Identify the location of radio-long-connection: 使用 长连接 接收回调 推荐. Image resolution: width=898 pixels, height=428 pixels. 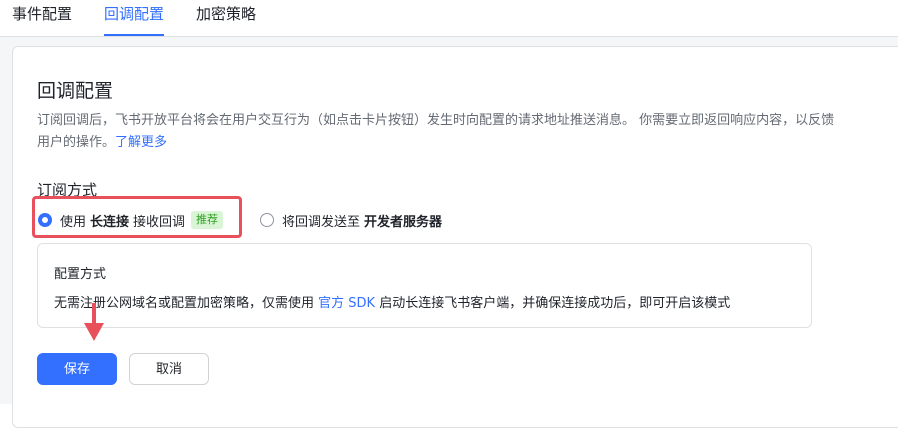
(131, 220).